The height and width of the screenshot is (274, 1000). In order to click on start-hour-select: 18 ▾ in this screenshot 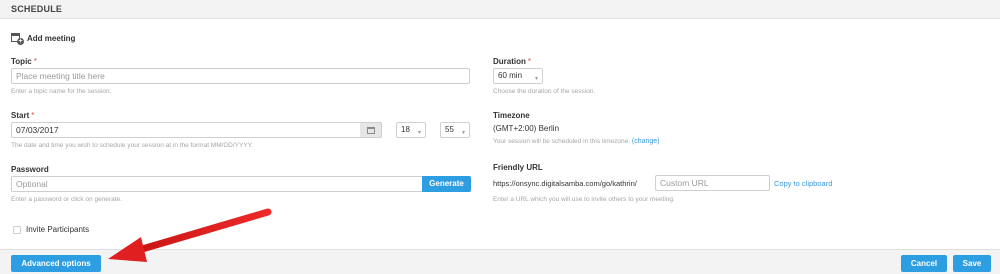, I will do `click(411, 130)`.